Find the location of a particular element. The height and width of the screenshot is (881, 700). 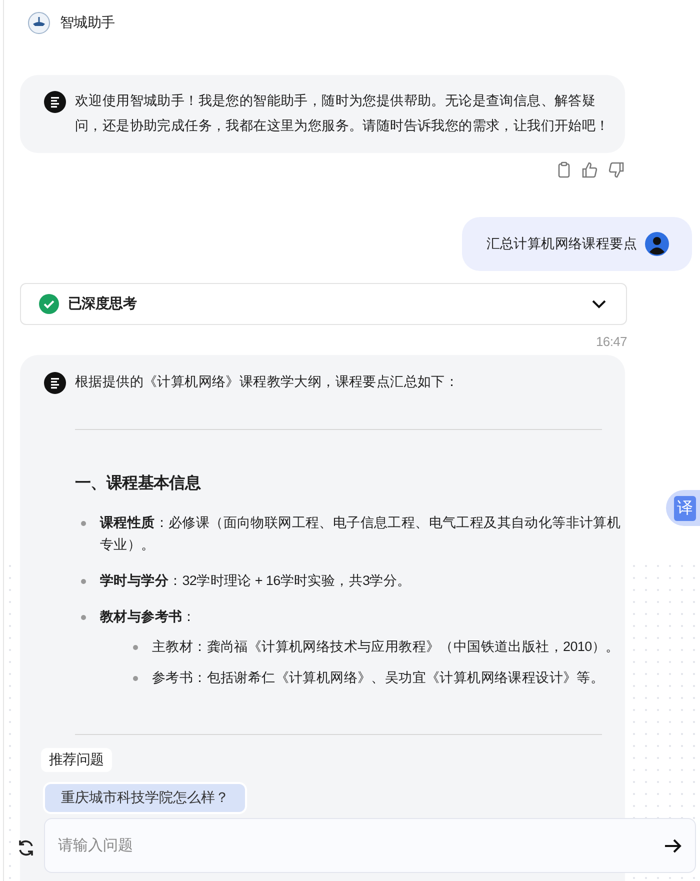

thinking-panel: 已深度思考 is located at coordinates (323, 304).